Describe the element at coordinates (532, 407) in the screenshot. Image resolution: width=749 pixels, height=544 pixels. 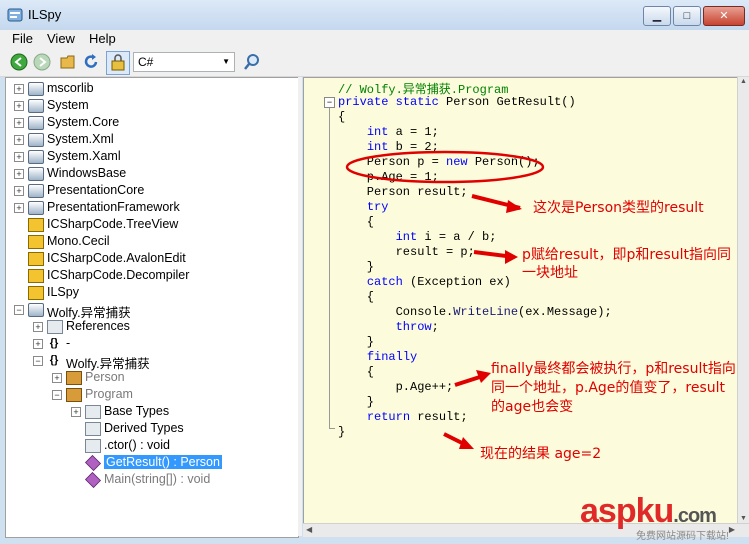
I see `annotation-3-line3: 的age也会变` at that location.